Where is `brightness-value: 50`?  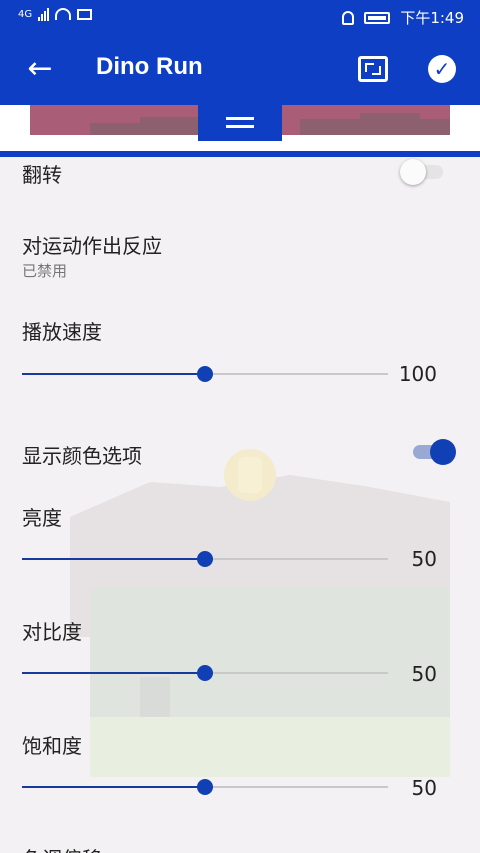
brightness-value: 50 is located at coordinates (424, 559).